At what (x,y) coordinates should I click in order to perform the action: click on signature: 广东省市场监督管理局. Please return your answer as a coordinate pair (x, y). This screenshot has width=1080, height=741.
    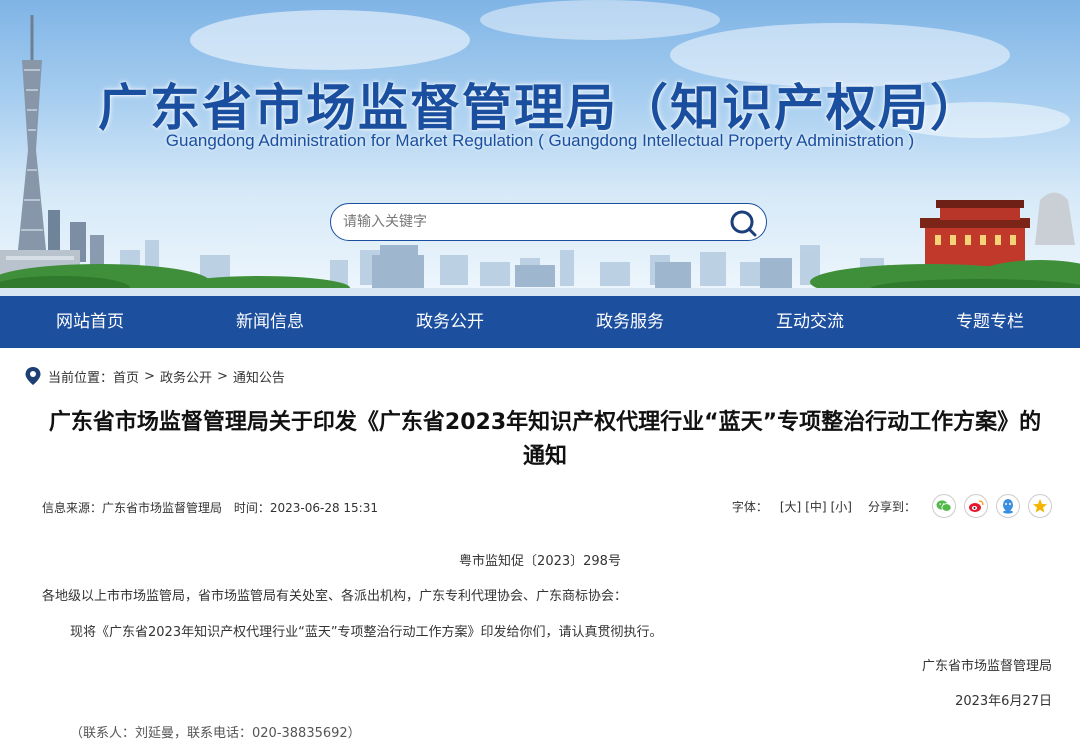
    Looking at the image, I should click on (986, 666).